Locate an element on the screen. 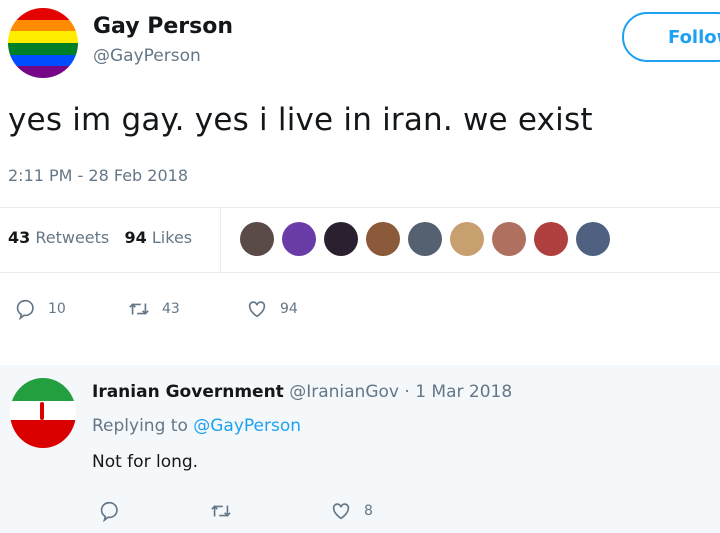  reply-like-count: 8 is located at coordinates (368, 511).